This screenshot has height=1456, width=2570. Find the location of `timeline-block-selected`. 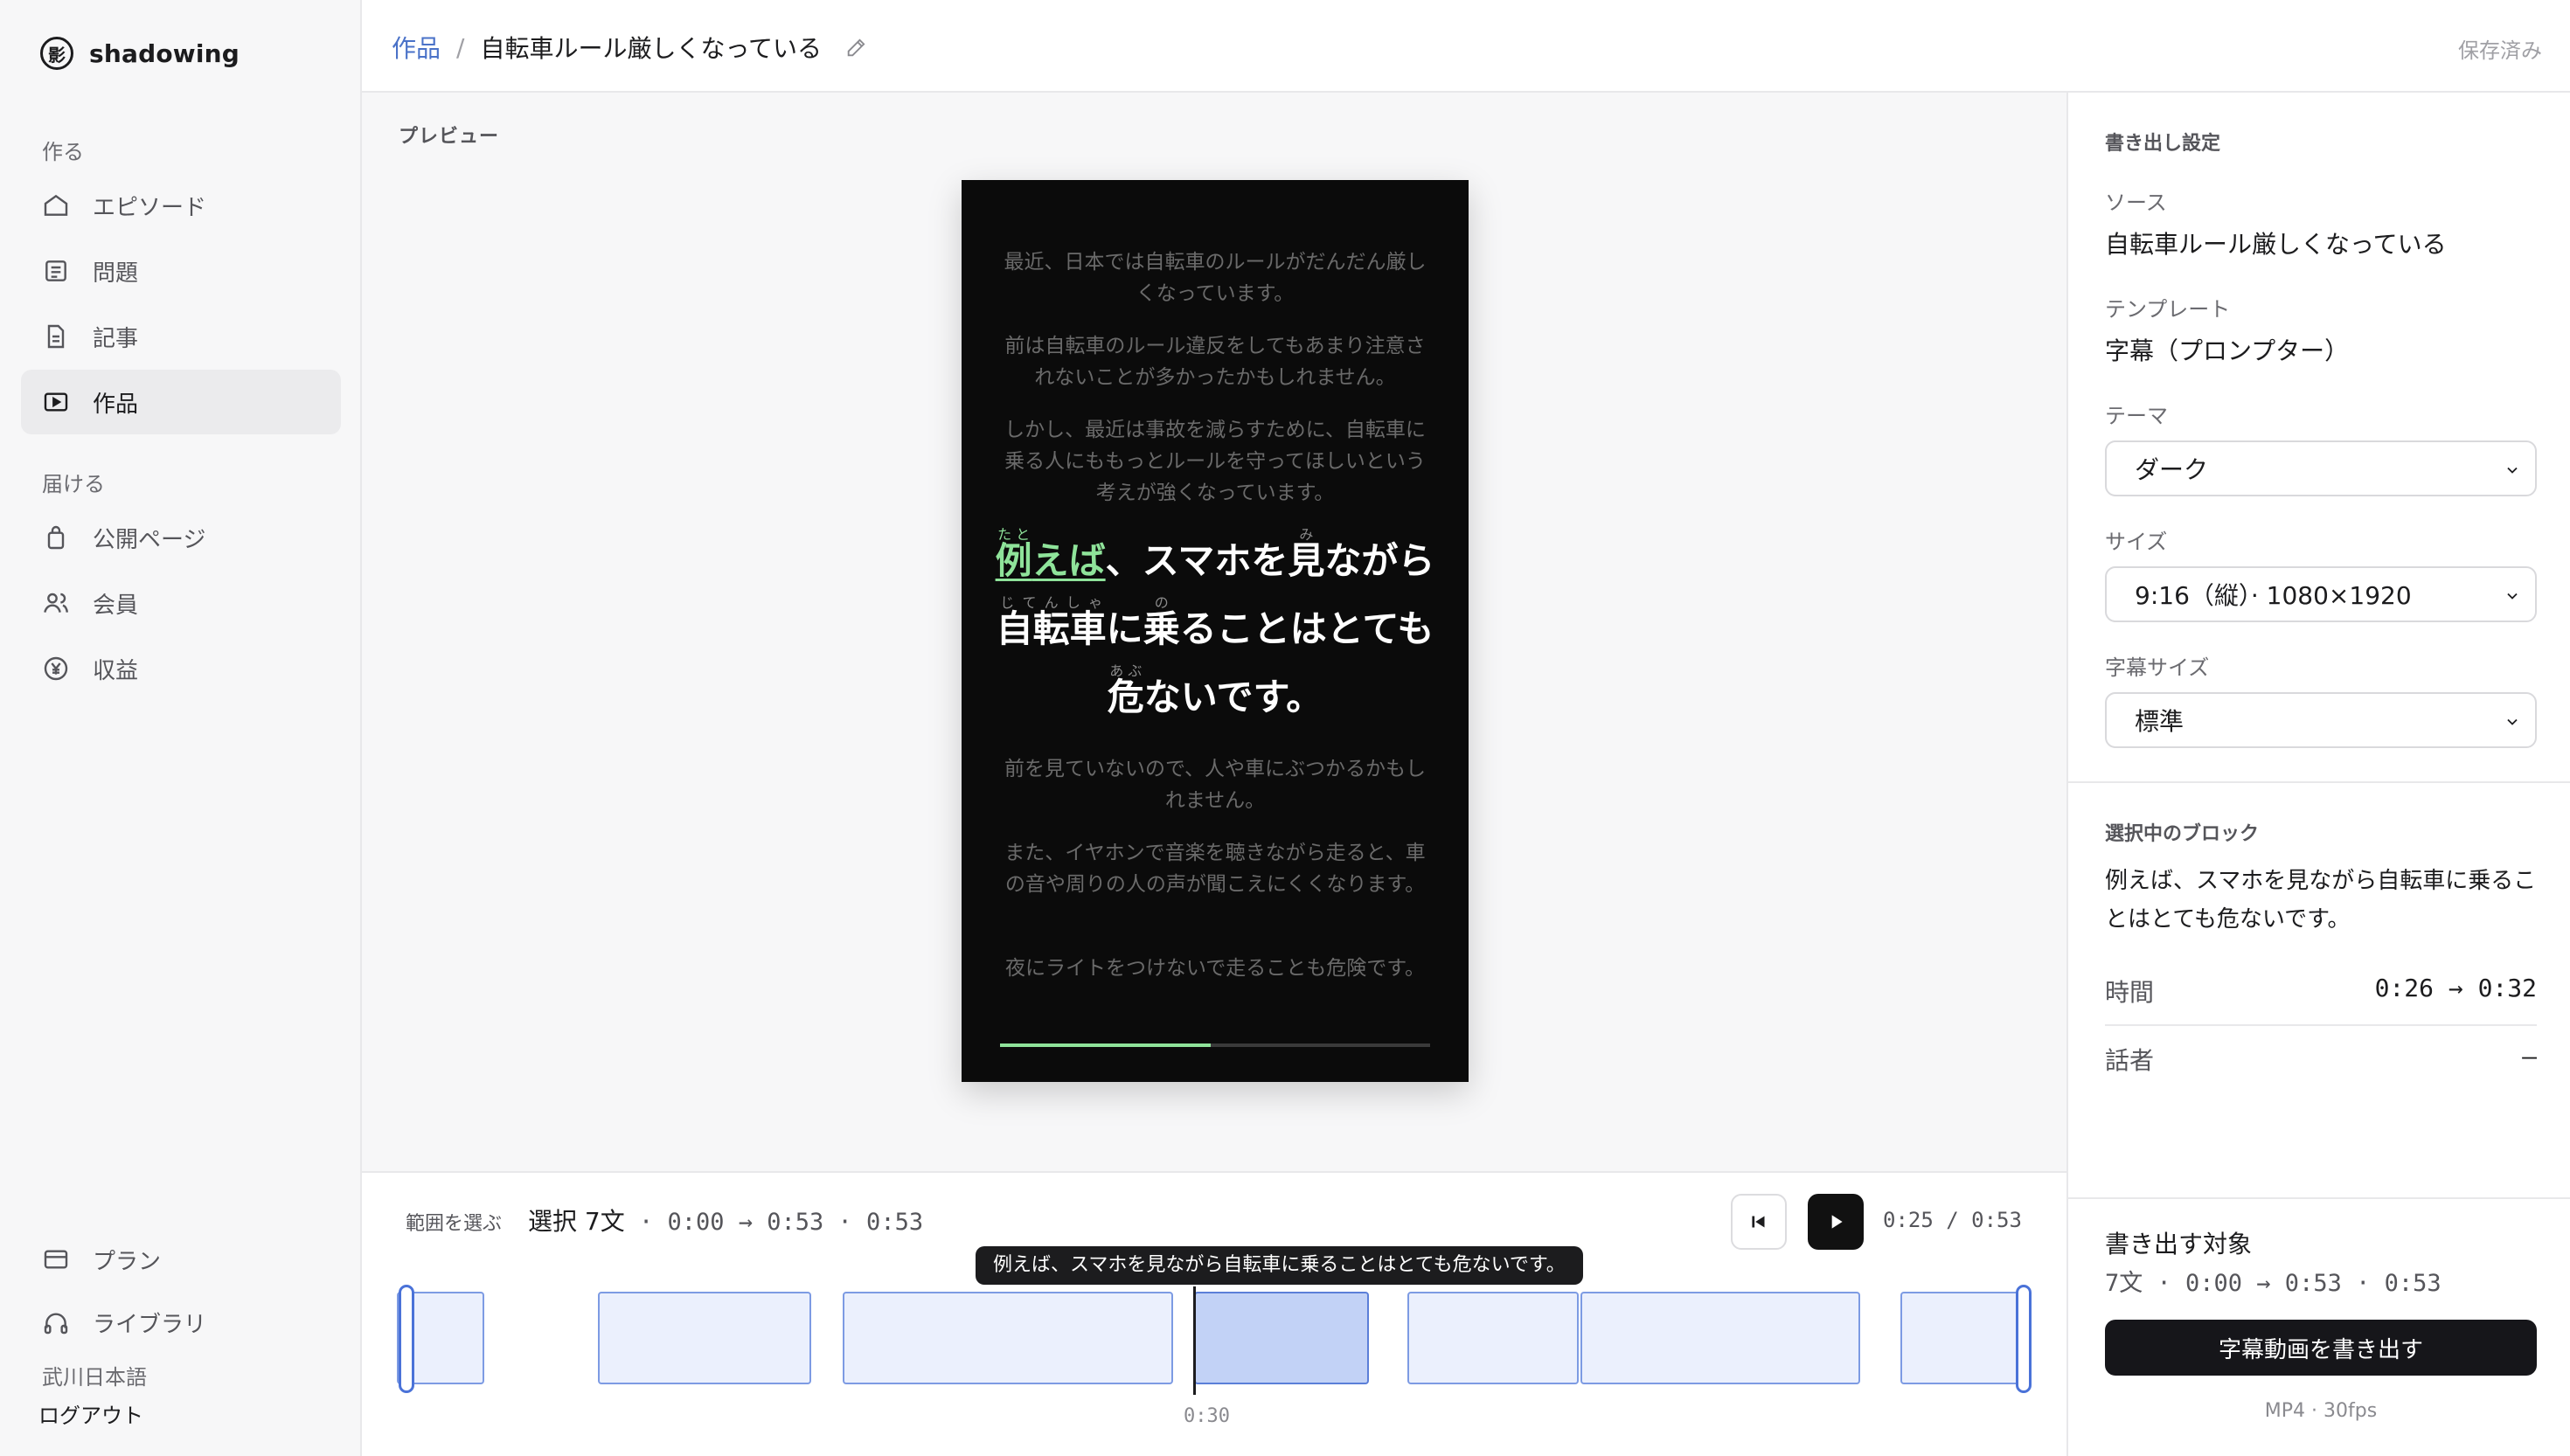

timeline-block-selected is located at coordinates (1281, 1338).